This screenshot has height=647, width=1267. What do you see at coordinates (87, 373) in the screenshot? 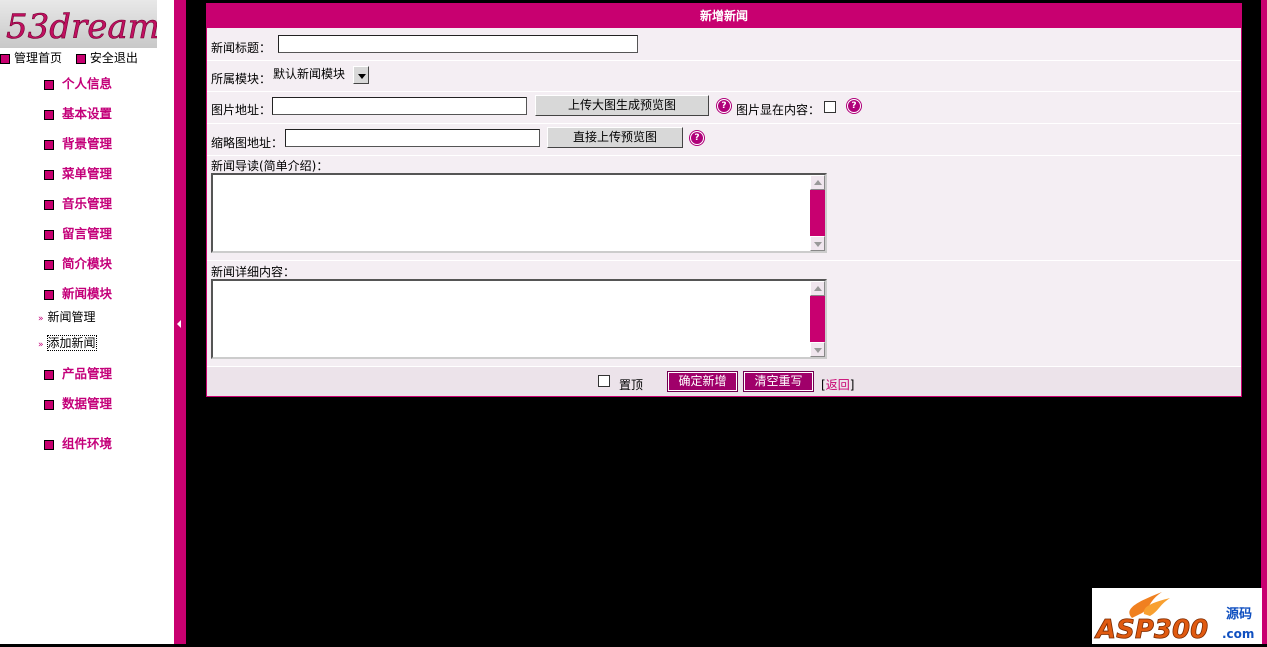
I see `menu-item-label: 产品管理` at bounding box center [87, 373].